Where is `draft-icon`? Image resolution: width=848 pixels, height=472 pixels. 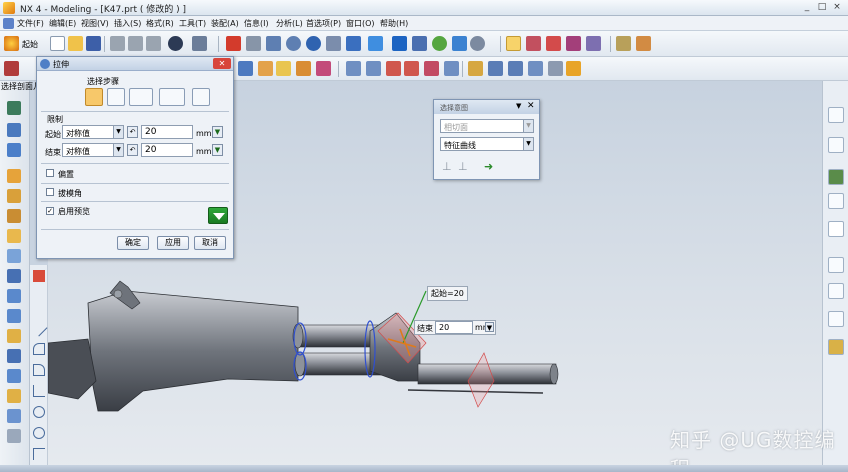 draft-icon is located at coordinates (411, 68).